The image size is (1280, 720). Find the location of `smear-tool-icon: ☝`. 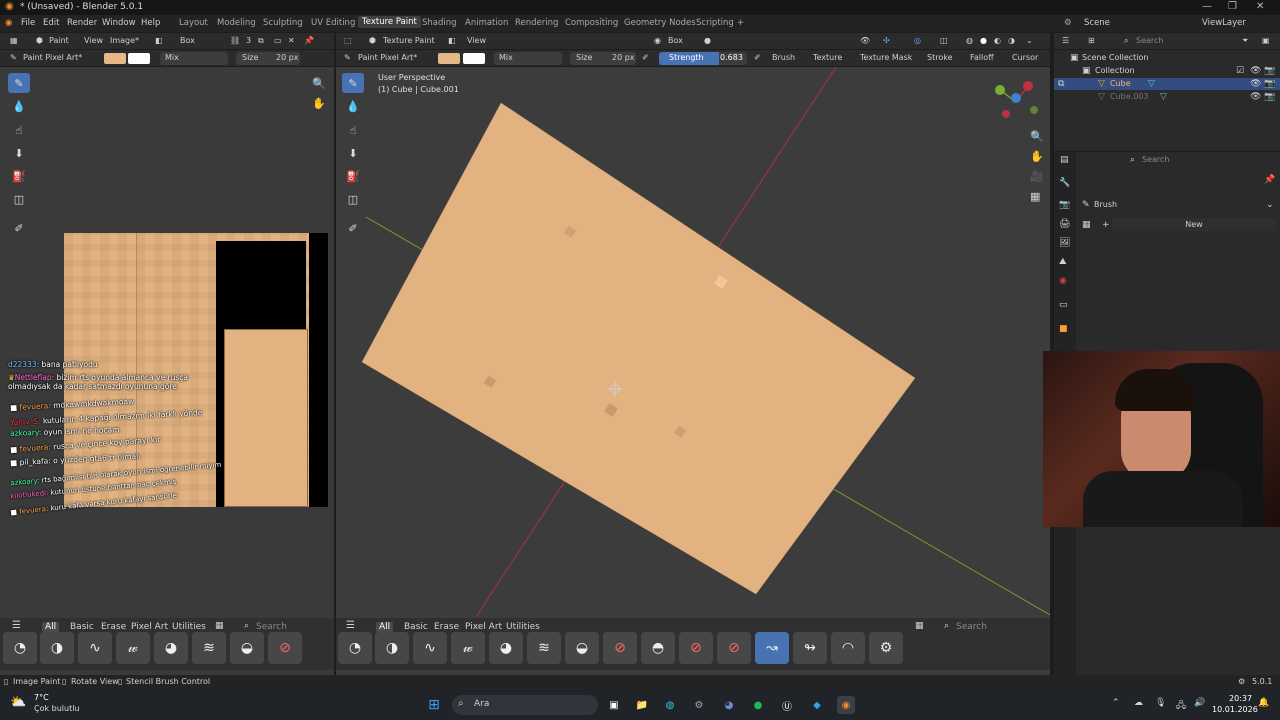

smear-tool-icon: ☝ is located at coordinates (19, 130).